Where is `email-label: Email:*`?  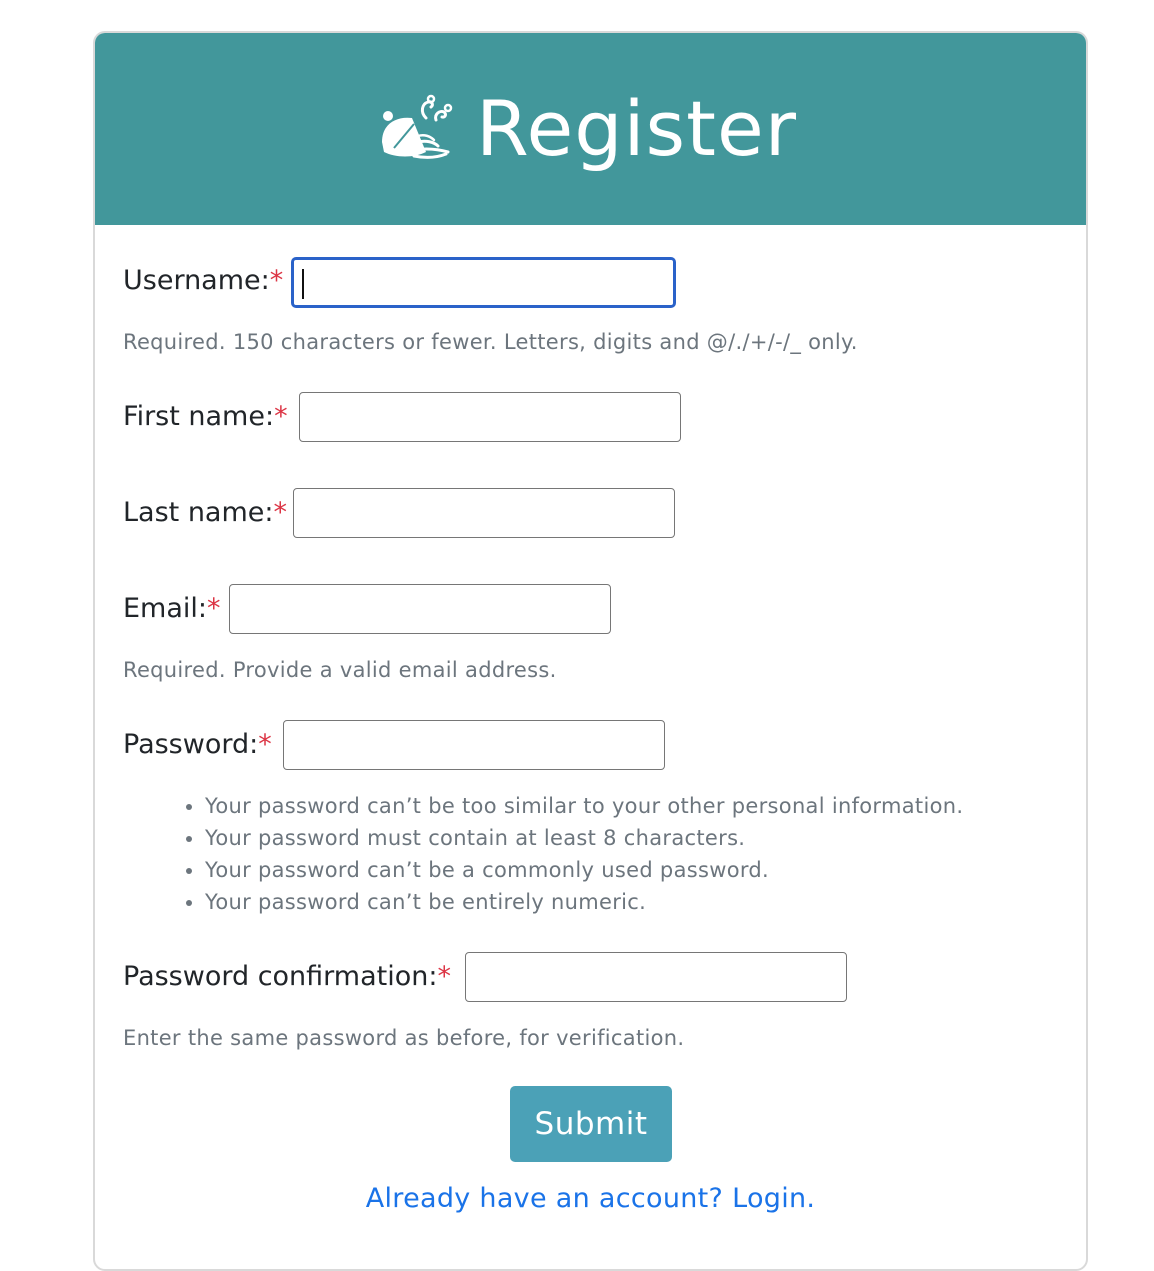 email-label: Email:* is located at coordinates (172, 608).